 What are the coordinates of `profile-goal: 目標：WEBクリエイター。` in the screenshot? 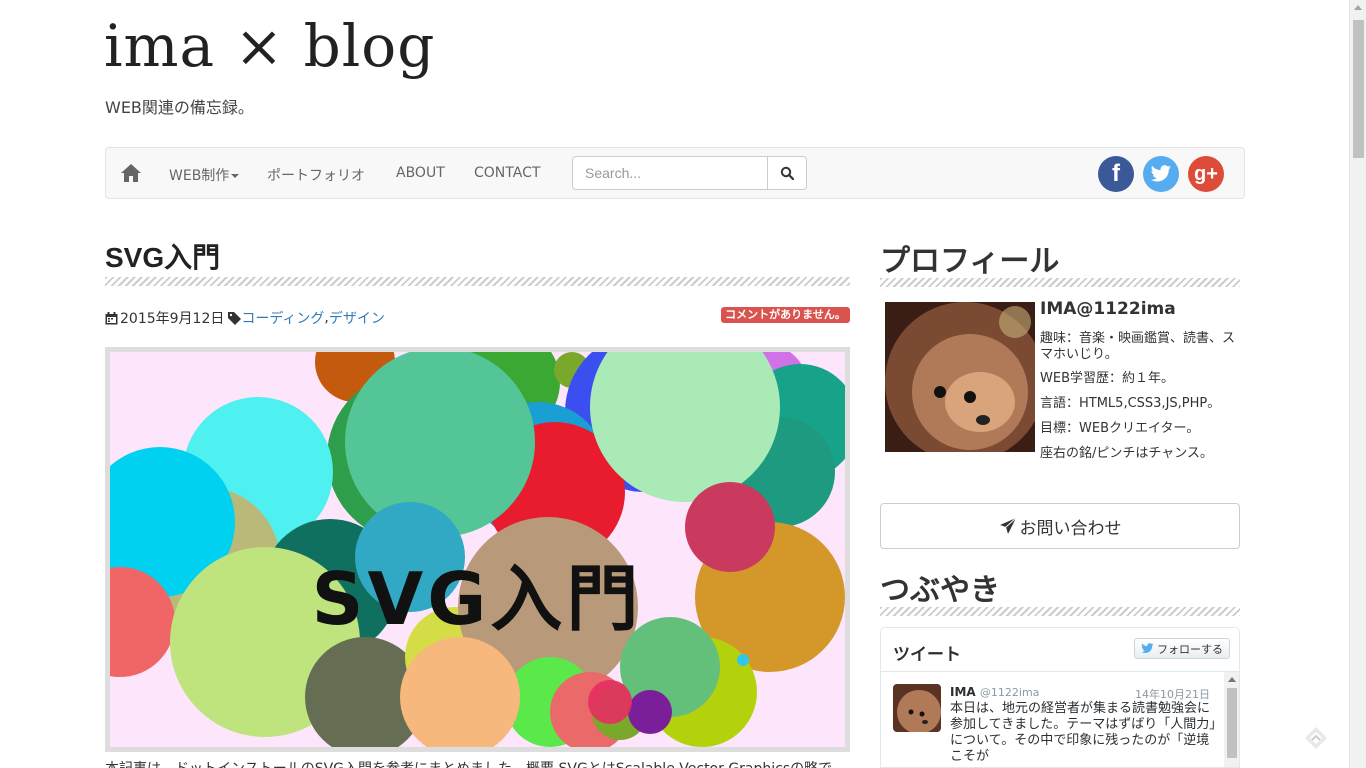 It's located at (1120, 428).